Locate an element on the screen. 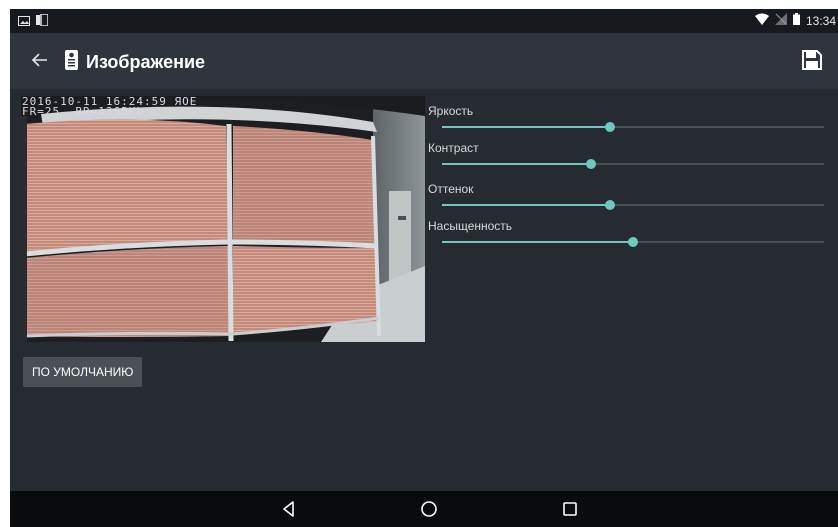  nav-back-button is located at coordinates (289, 509).